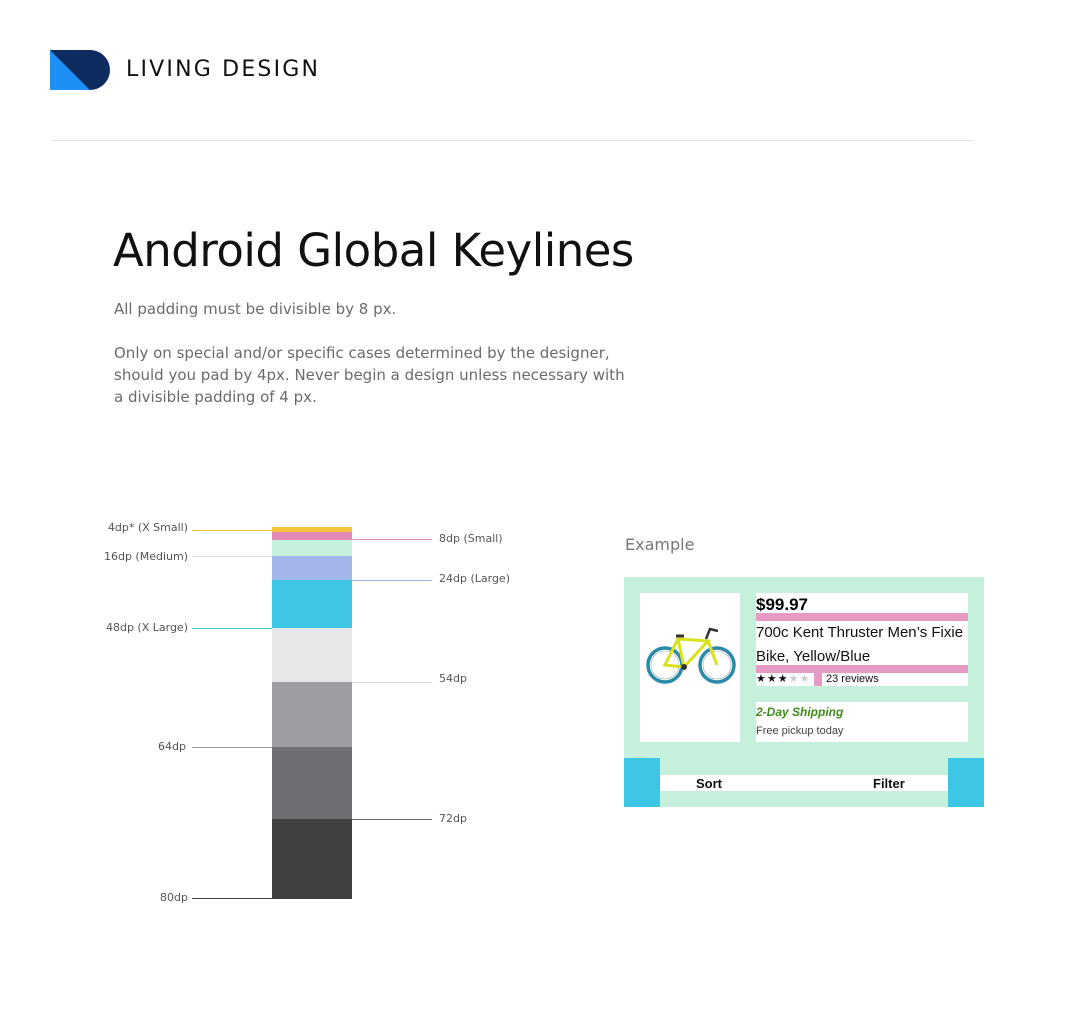 This screenshot has height=1024, width=1081. Describe the element at coordinates (392, 819) in the screenshot. I see `keyline-leader-72dp` at that location.